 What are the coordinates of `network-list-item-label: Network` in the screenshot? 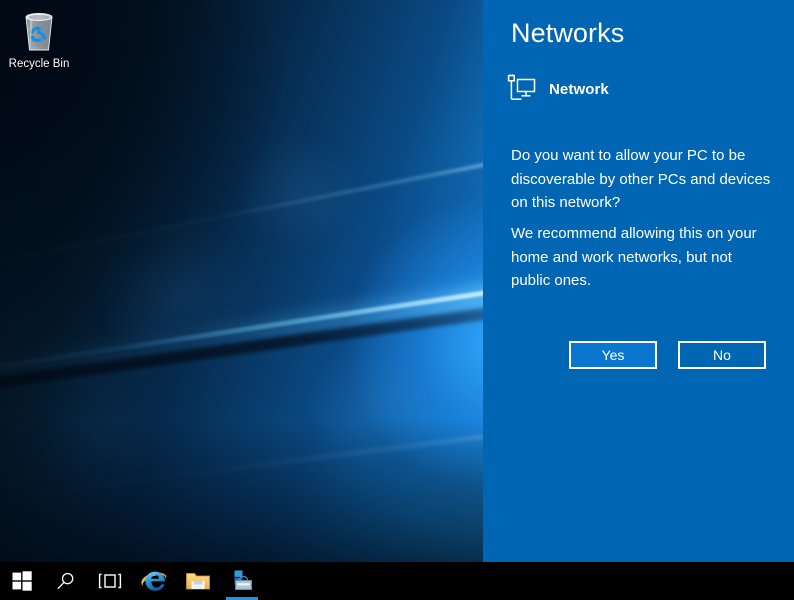 It's located at (579, 89).